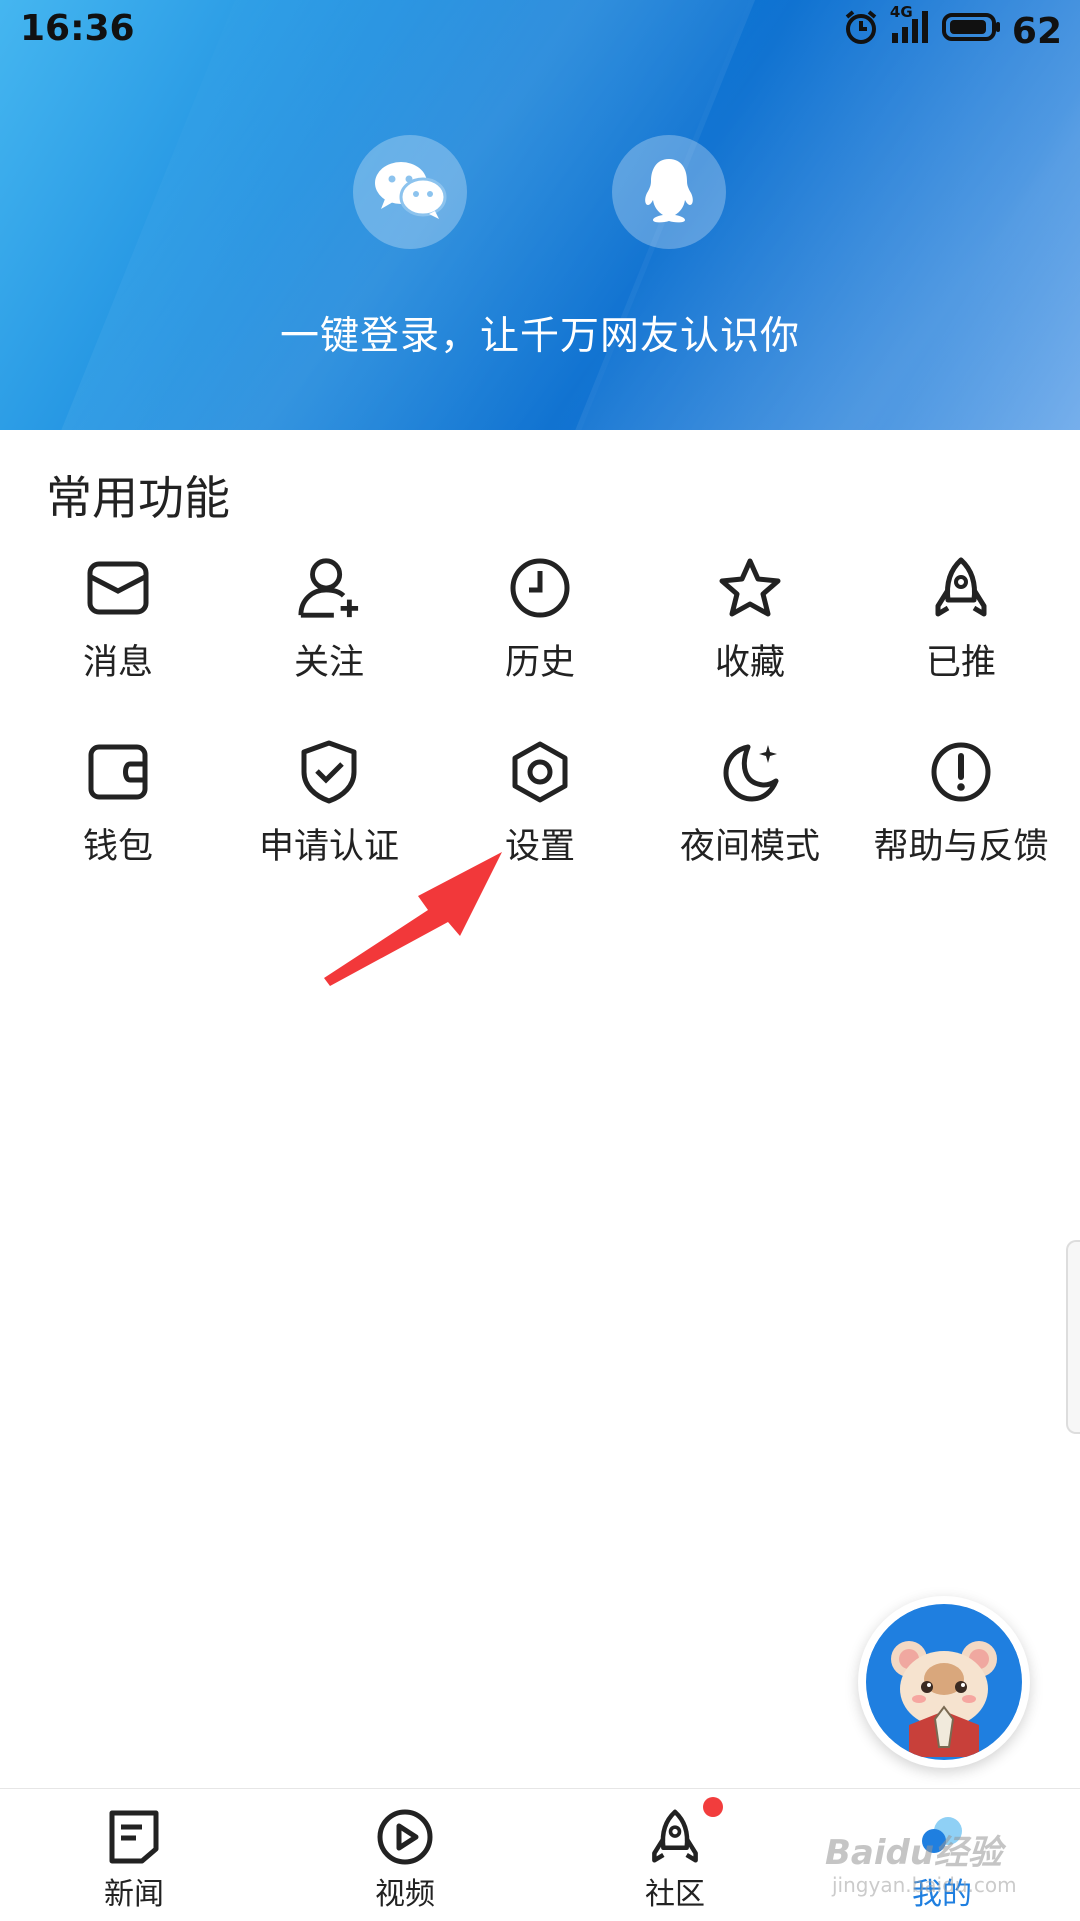 This screenshot has height=1921, width=1080. What do you see at coordinates (914, 1853) in the screenshot?
I see `watermark: Baidu经验` at bounding box center [914, 1853].